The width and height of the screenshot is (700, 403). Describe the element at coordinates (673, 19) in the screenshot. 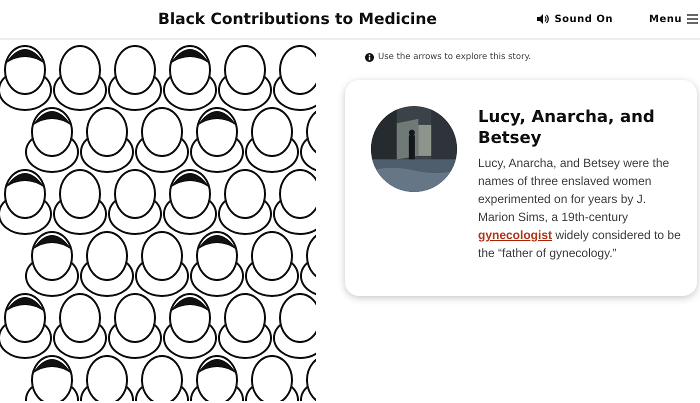

I see `menu-button: Menu` at that location.